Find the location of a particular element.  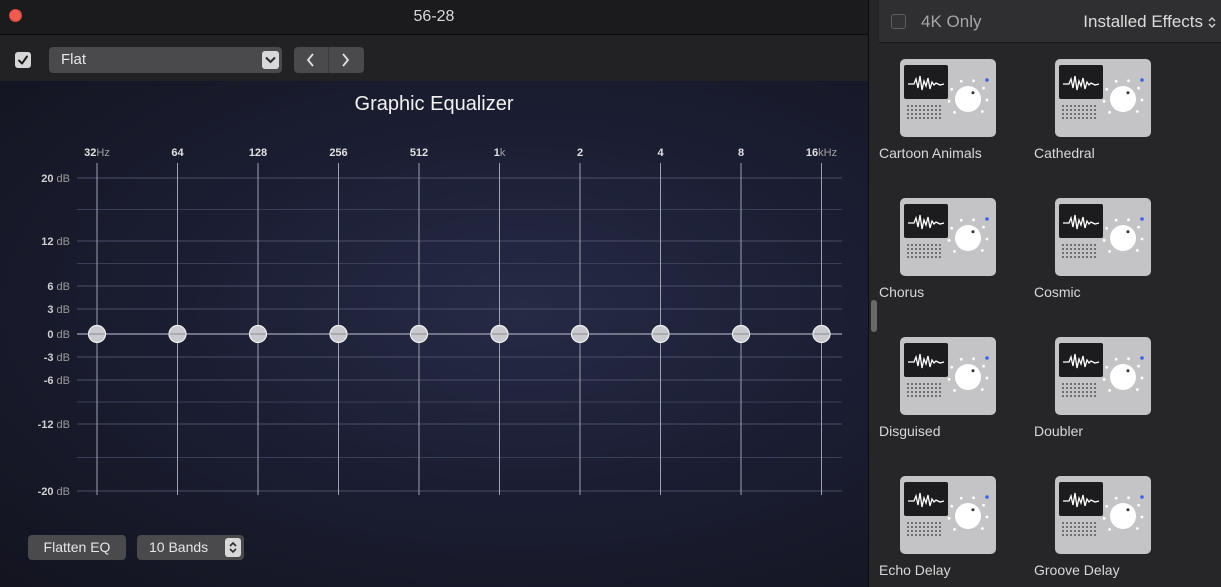

effect-tile: Groove Delay is located at coordinates (1104, 527).